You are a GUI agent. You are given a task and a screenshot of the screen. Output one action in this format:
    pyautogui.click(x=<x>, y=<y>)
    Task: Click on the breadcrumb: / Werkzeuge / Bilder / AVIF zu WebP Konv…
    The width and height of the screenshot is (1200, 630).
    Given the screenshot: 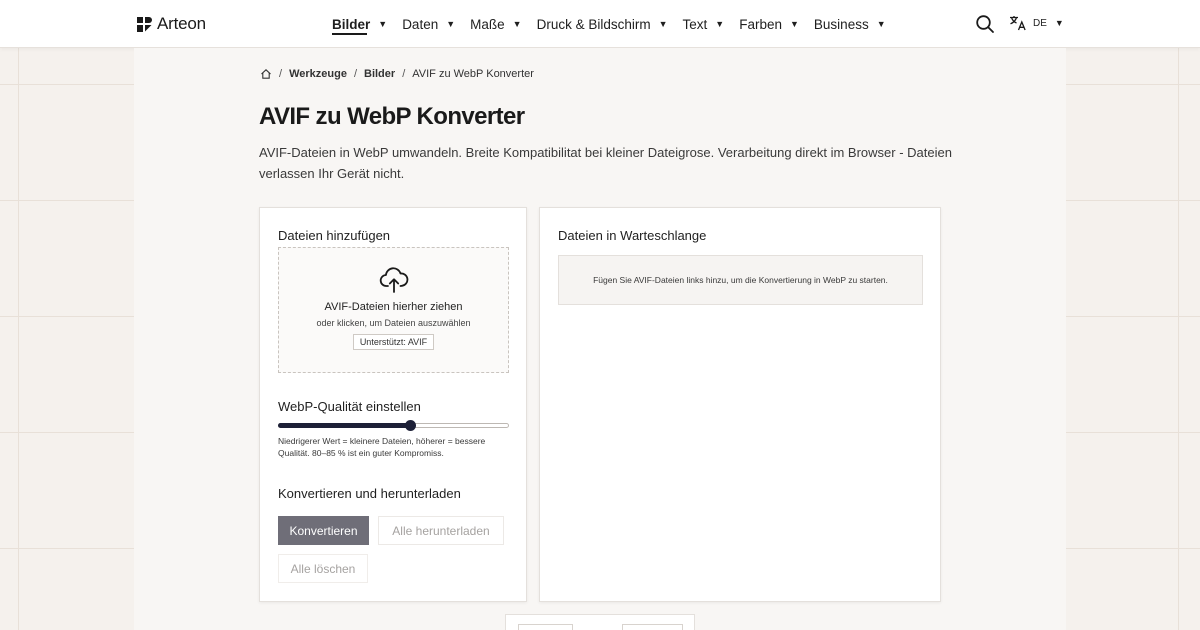 What is the action you would take?
    pyautogui.click(x=397, y=74)
    